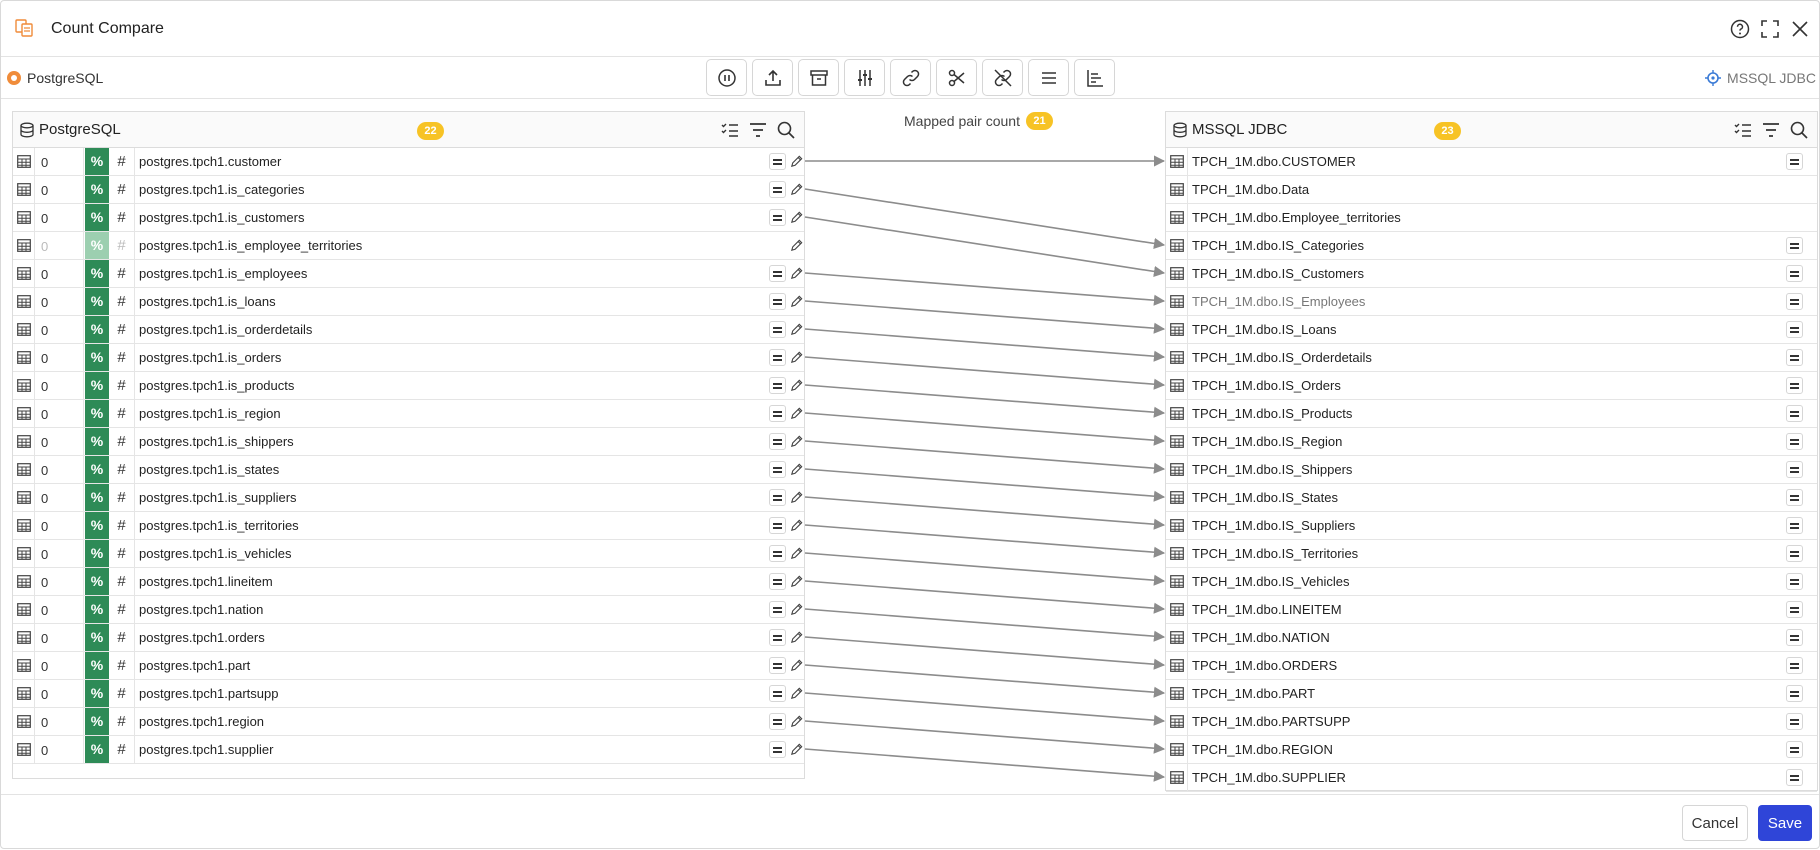 The height and width of the screenshot is (850, 1820). What do you see at coordinates (1491, 694) in the screenshot?
I see `table-row: TPCH_1M.dbo.PART` at bounding box center [1491, 694].